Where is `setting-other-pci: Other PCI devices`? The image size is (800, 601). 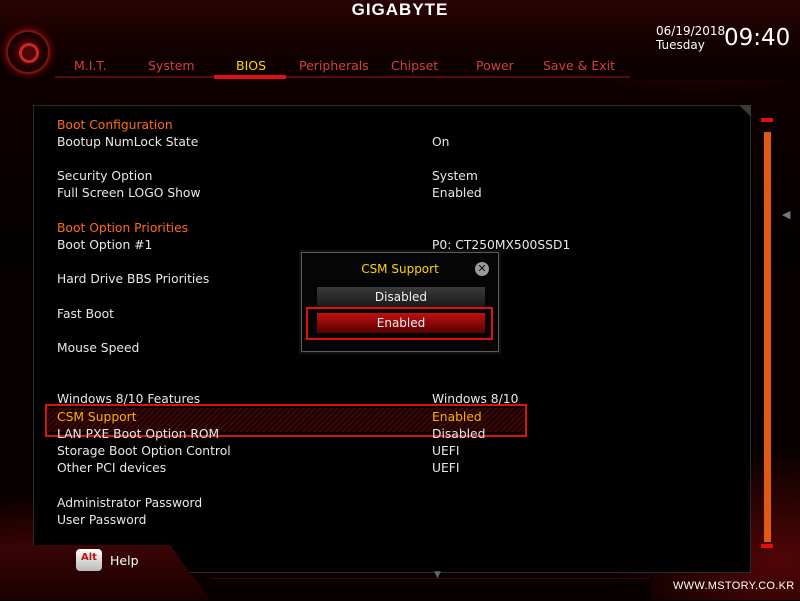
setting-other-pci: Other PCI devices is located at coordinates (111, 468).